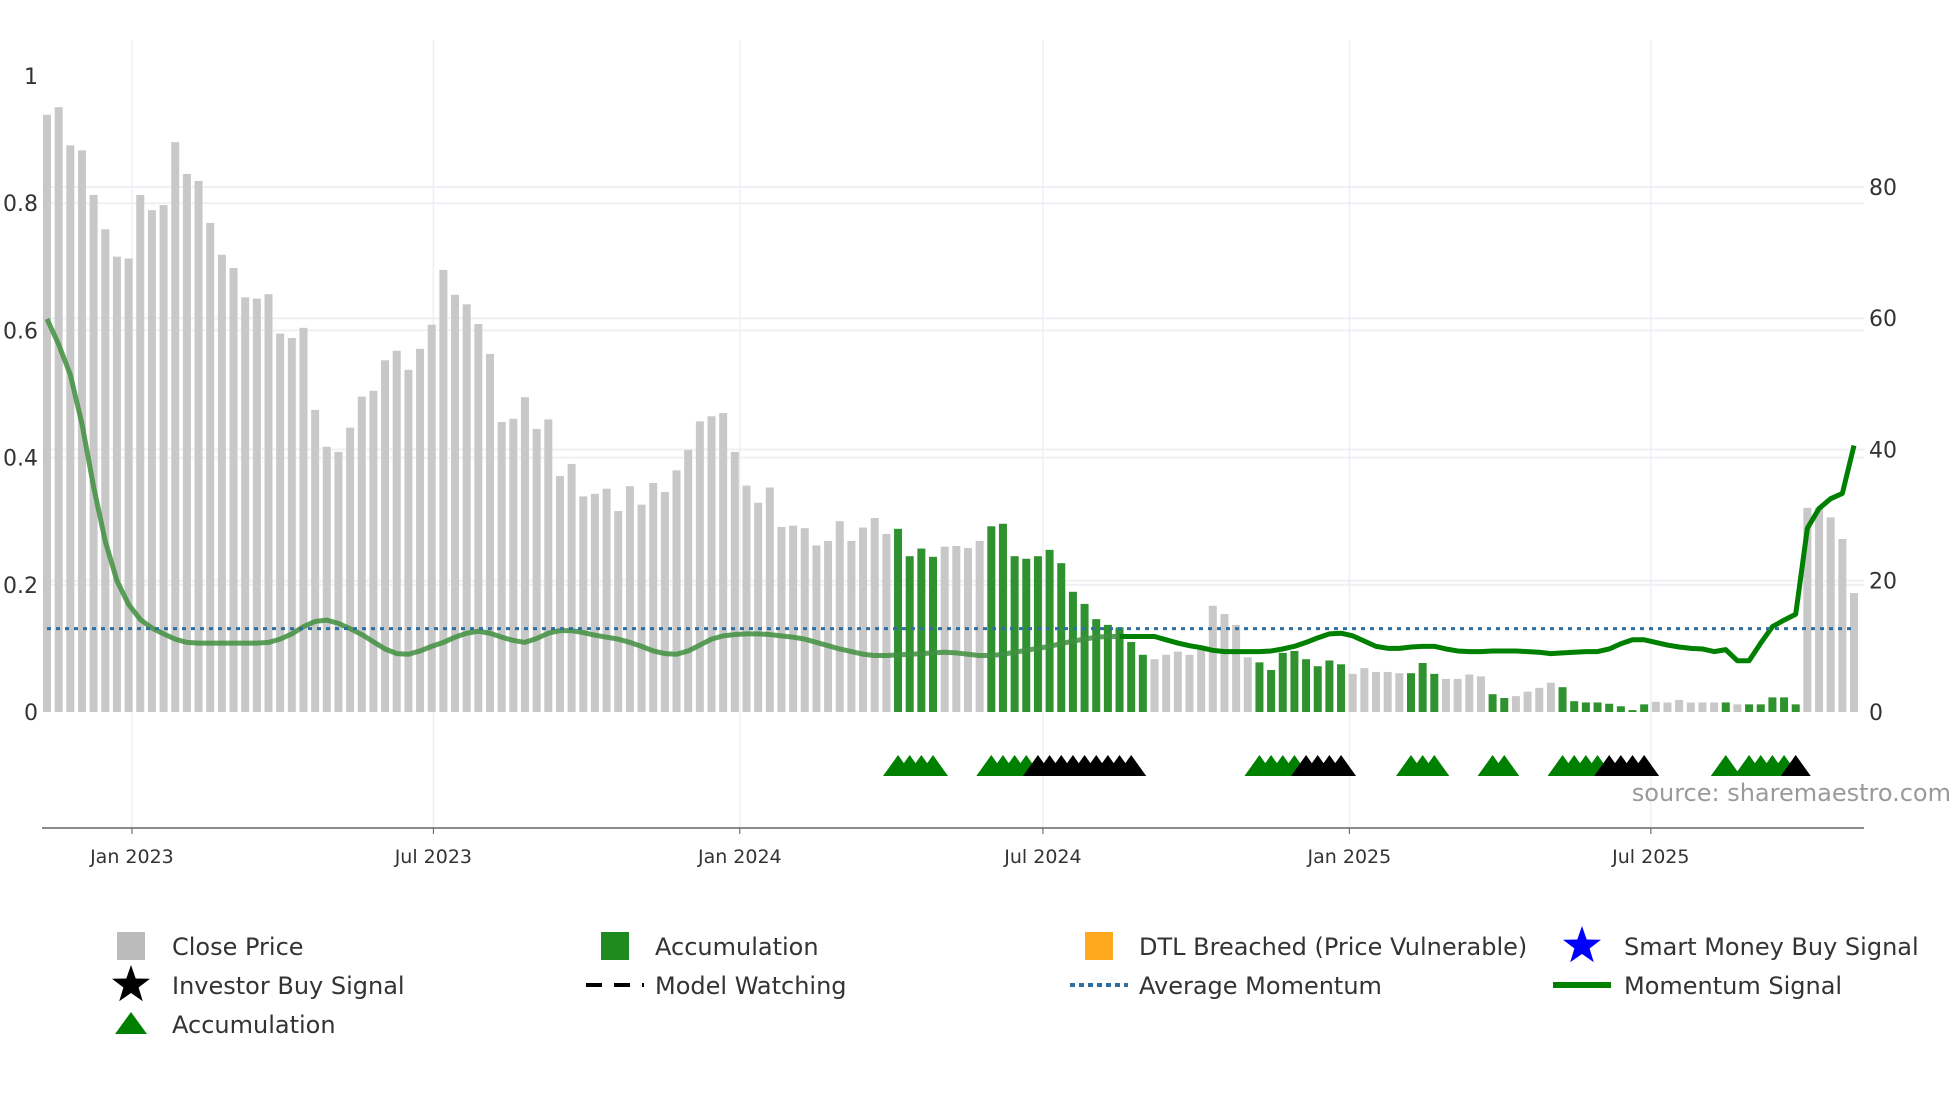 Image resolution: width=1960 pixels, height=1106 pixels. I want to click on legend-label: Model Watching, so click(751, 986).